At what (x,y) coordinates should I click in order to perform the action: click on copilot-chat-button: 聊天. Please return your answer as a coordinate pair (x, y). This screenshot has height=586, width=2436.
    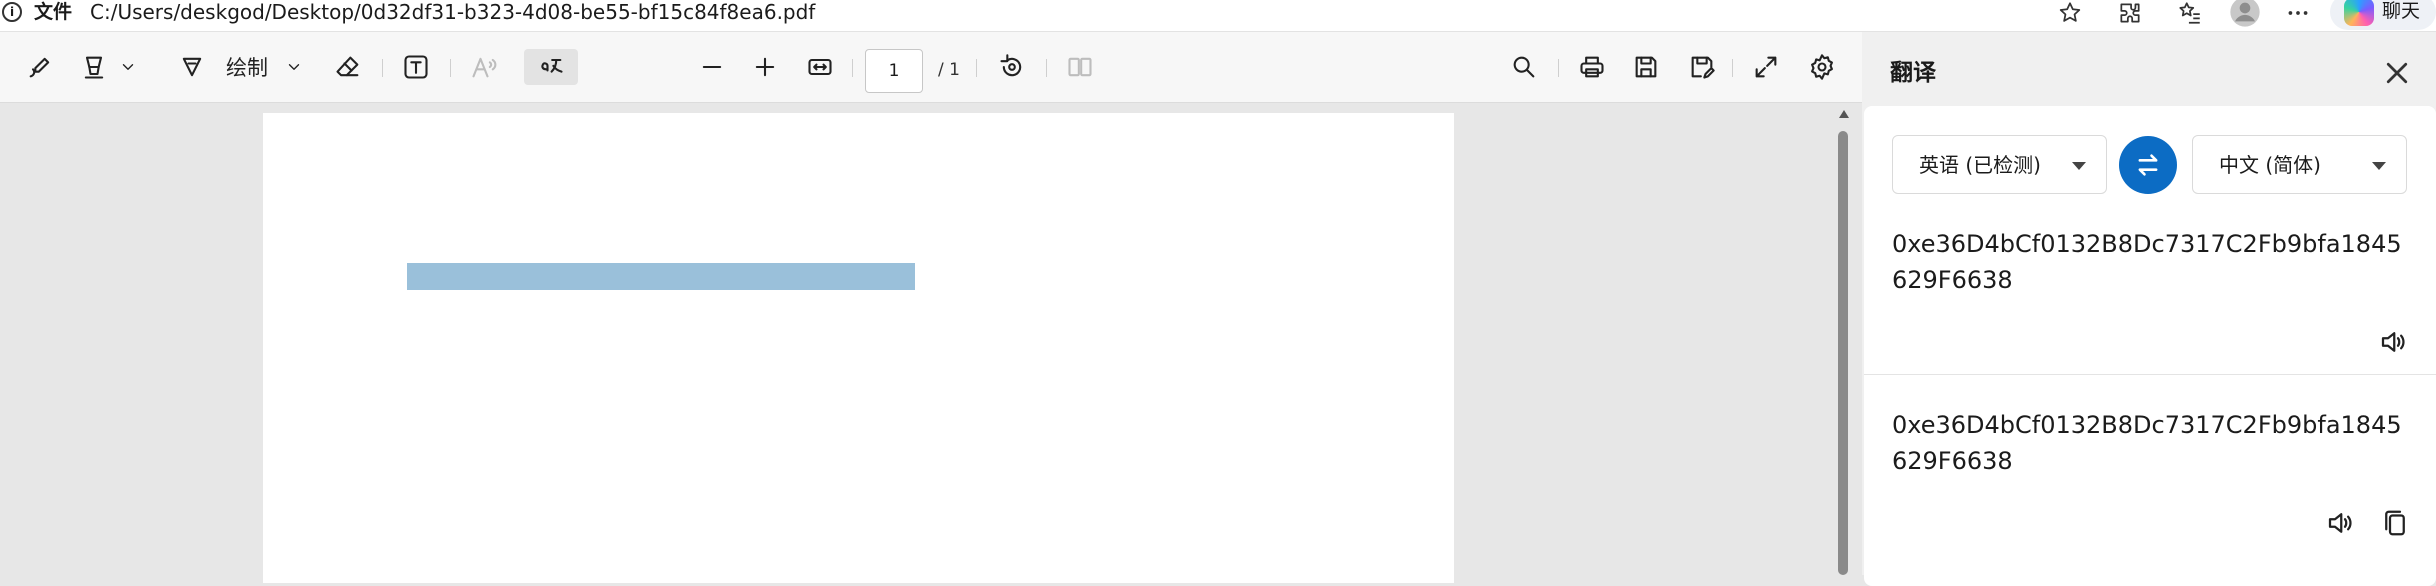
    Looking at the image, I should click on (2383, 15).